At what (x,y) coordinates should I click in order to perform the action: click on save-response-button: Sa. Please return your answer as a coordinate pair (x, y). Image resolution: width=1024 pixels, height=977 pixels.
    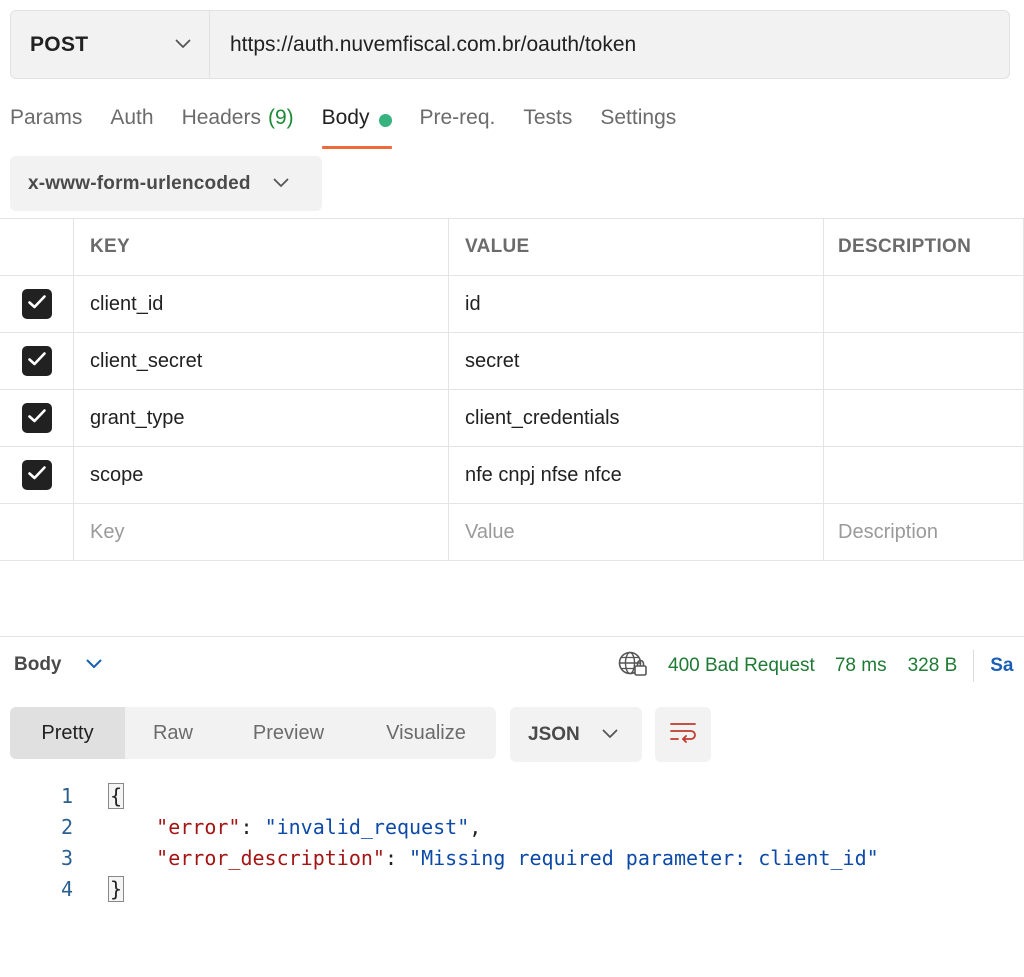
    Looking at the image, I should click on (1001, 666).